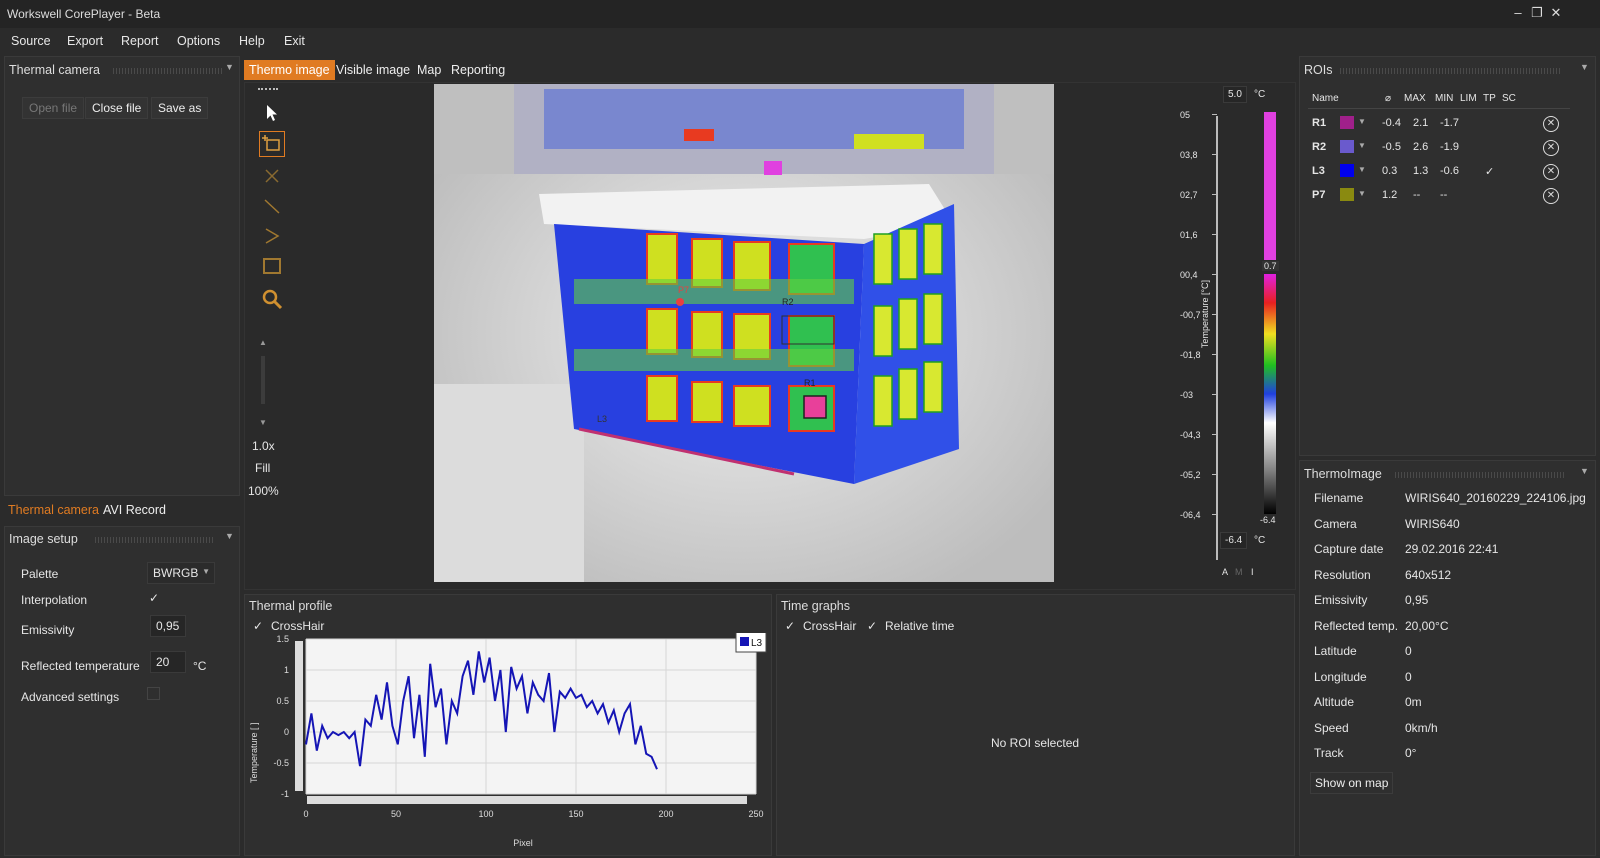 This screenshot has height=858, width=1600. What do you see at coordinates (198, 41) in the screenshot?
I see `menu-options: Options` at bounding box center [198, 41].